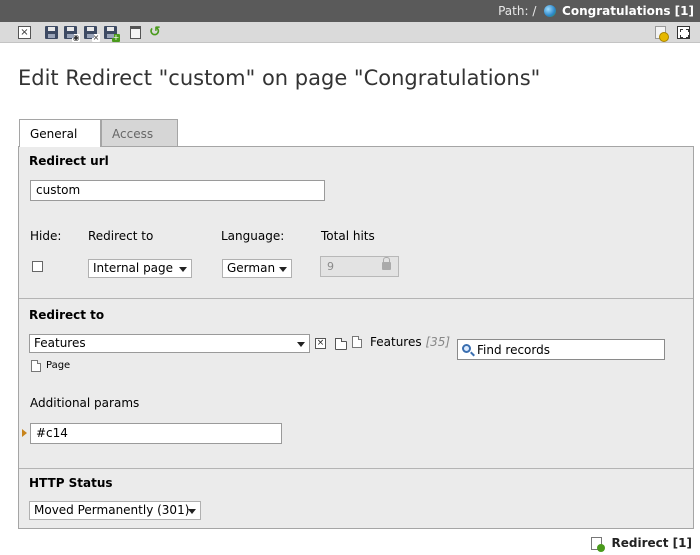  Describe the element at coordinates (156, 433) in the screenshot. I see `additional-params-input: #c14` at that location.